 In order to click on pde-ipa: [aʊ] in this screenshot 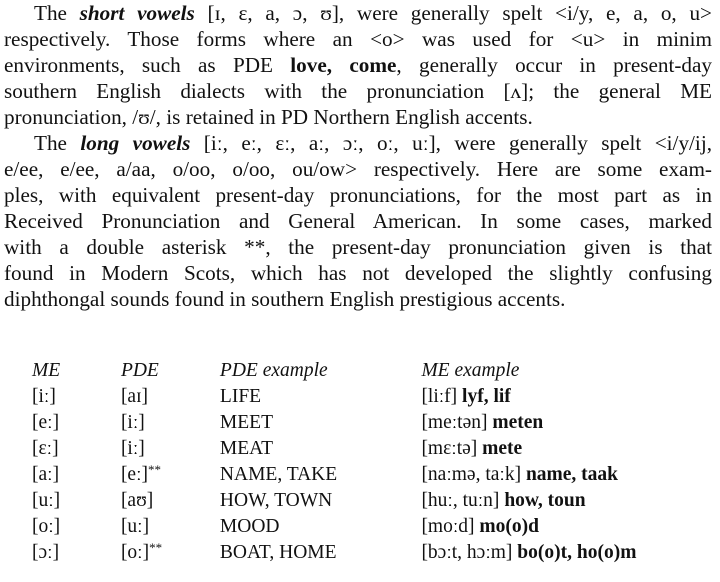, I will do `click(137, 500)`.